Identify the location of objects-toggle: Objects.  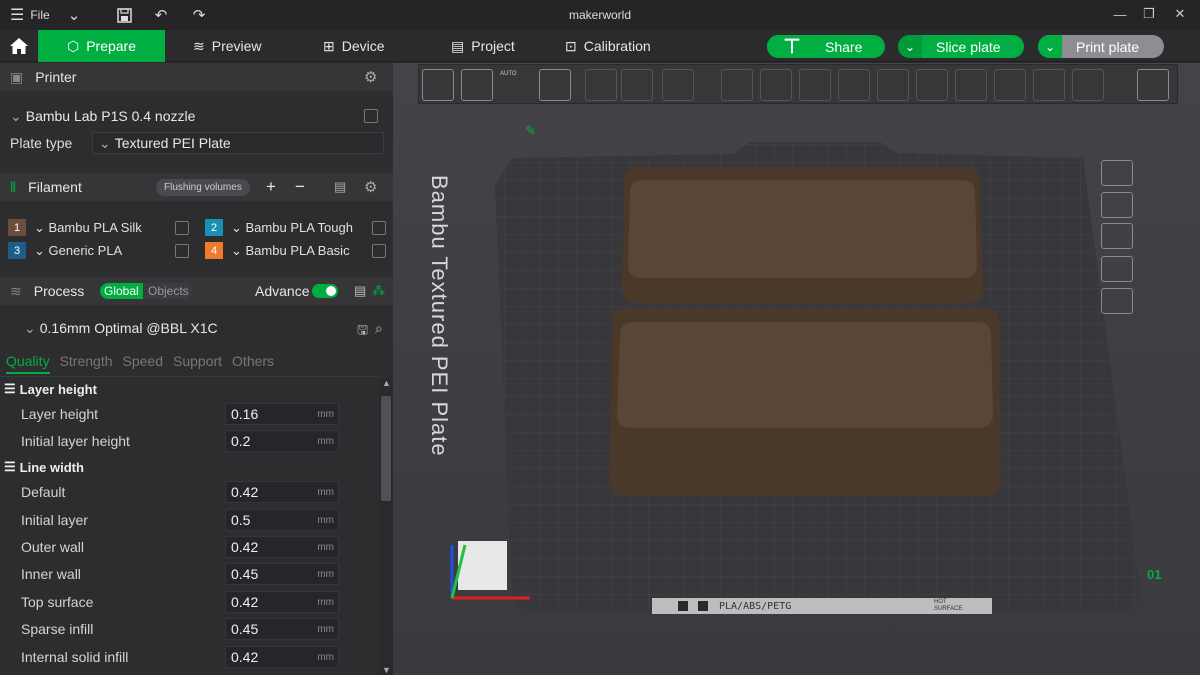
(168, 291).